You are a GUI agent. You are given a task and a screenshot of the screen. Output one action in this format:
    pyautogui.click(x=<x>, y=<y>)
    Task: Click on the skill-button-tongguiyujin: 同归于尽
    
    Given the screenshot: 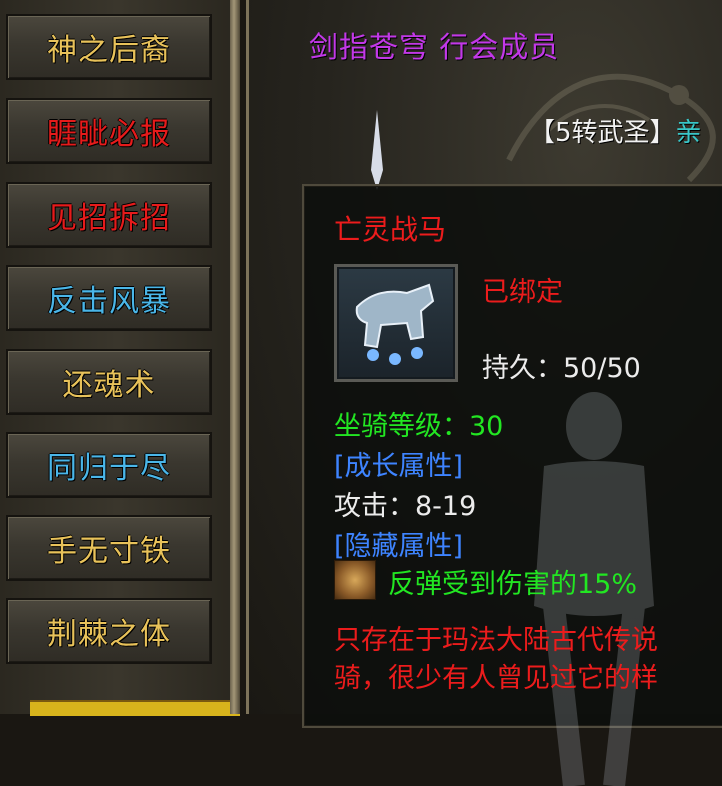 What is the action you would take?
    pyautogui.click(x=109, y=465)
    